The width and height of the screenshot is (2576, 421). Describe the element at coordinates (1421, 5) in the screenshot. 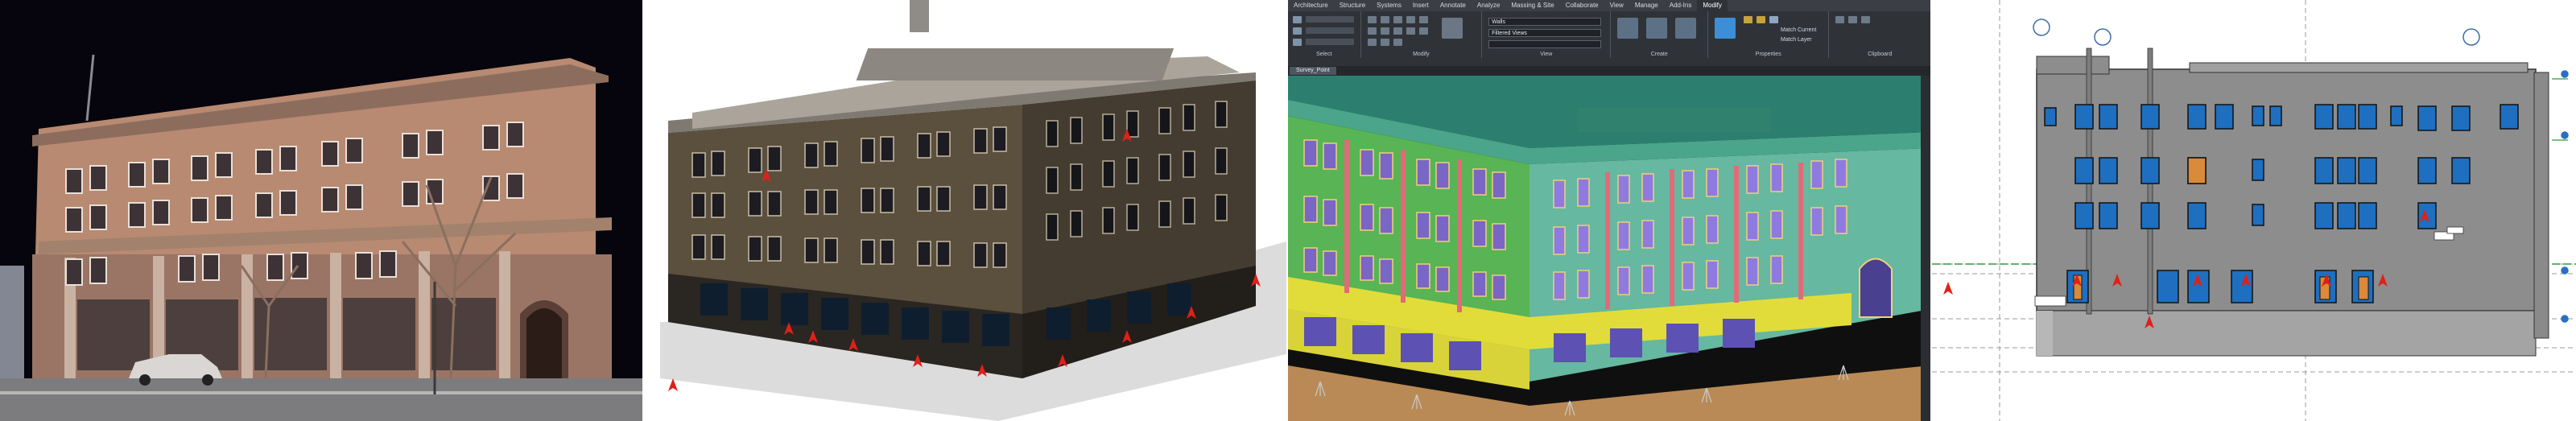

I see `tab-insert: Insert` at that location.